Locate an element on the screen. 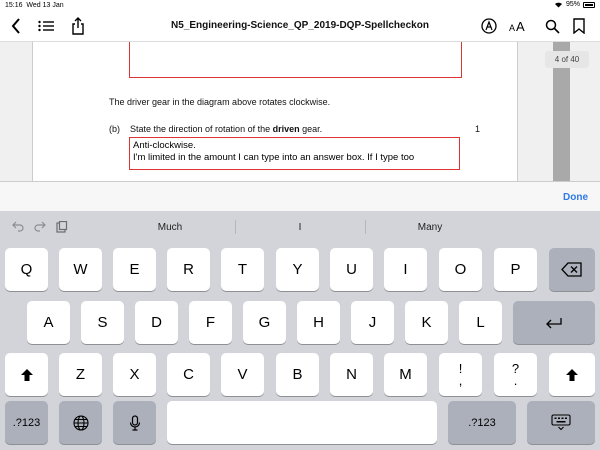 The height and width of the screenshot is (450, 600). shift-key-right is located at coordinates (572, 374).